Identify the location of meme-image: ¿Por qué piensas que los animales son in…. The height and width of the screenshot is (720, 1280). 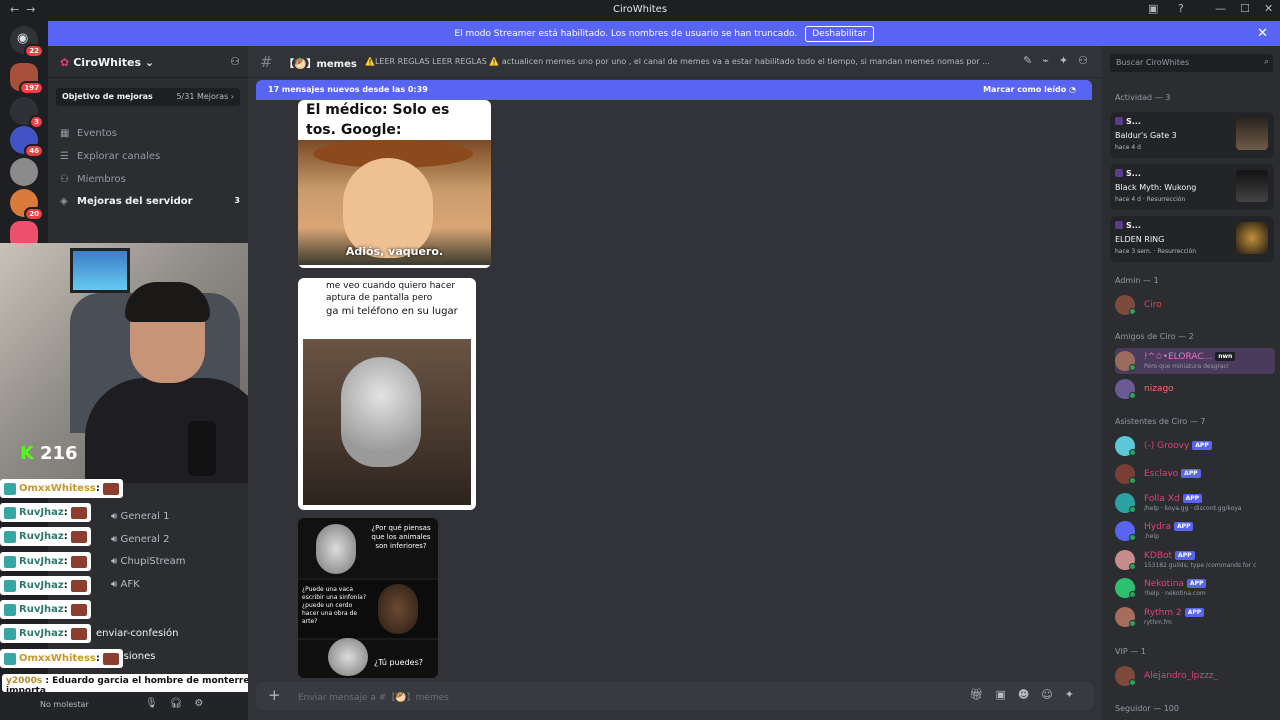
(368, 598).